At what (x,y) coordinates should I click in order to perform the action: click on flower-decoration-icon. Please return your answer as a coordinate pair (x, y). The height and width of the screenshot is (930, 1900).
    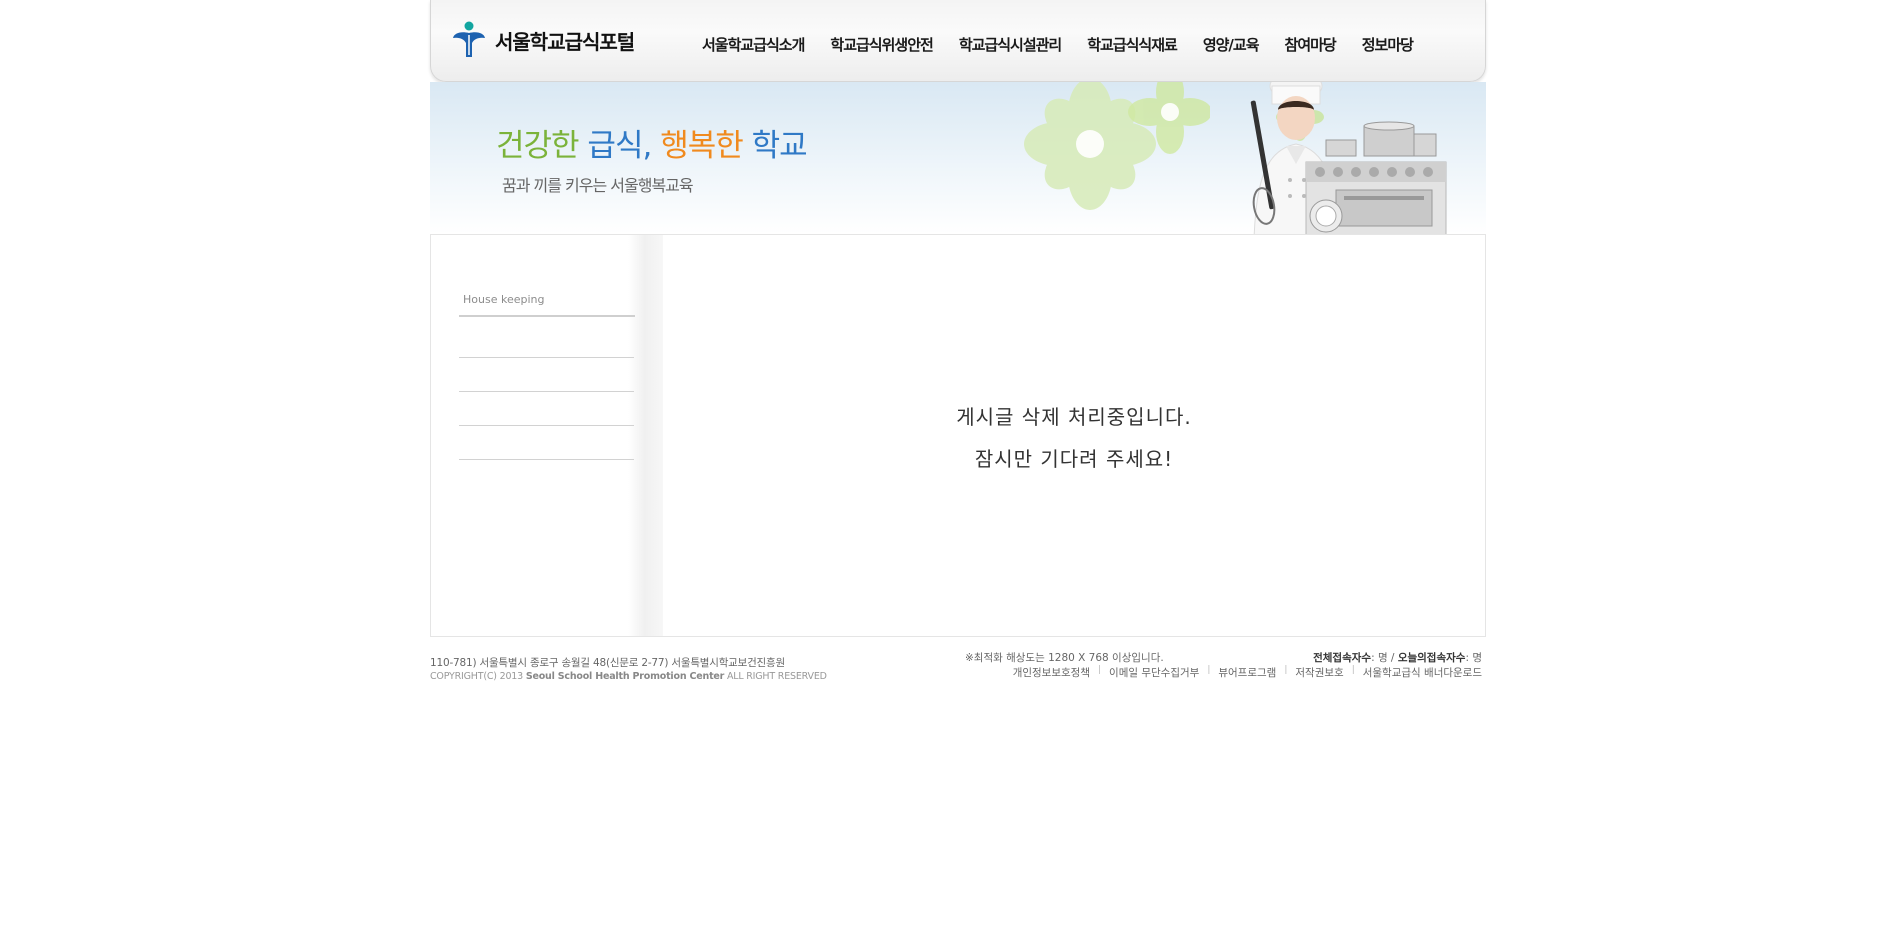
    Looking at the image, I should click on (1117, 146).